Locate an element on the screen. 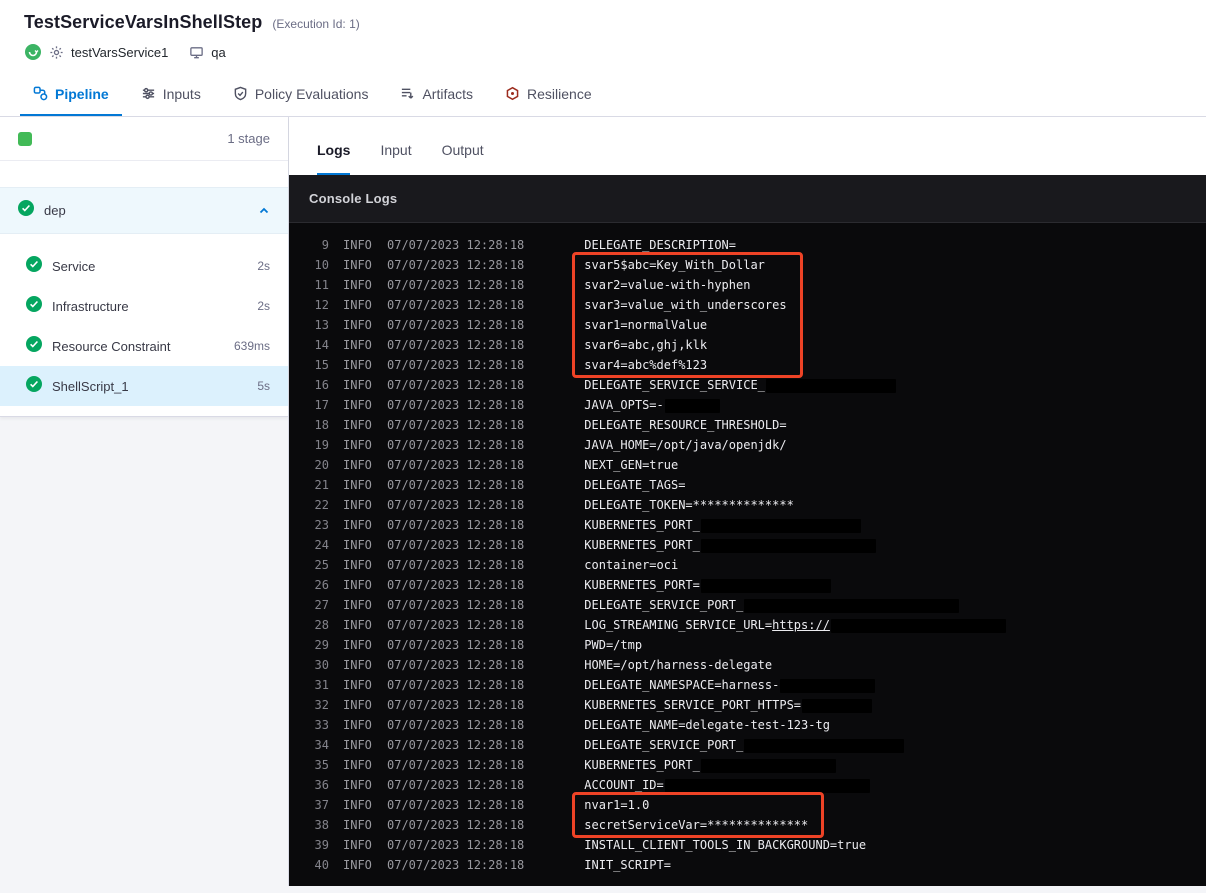 The width and height of the screenshot is (1206, 893). log-line: 25 INFO 07/07/2023 12:28:18 container=oci is located at coordinates (747, 565).